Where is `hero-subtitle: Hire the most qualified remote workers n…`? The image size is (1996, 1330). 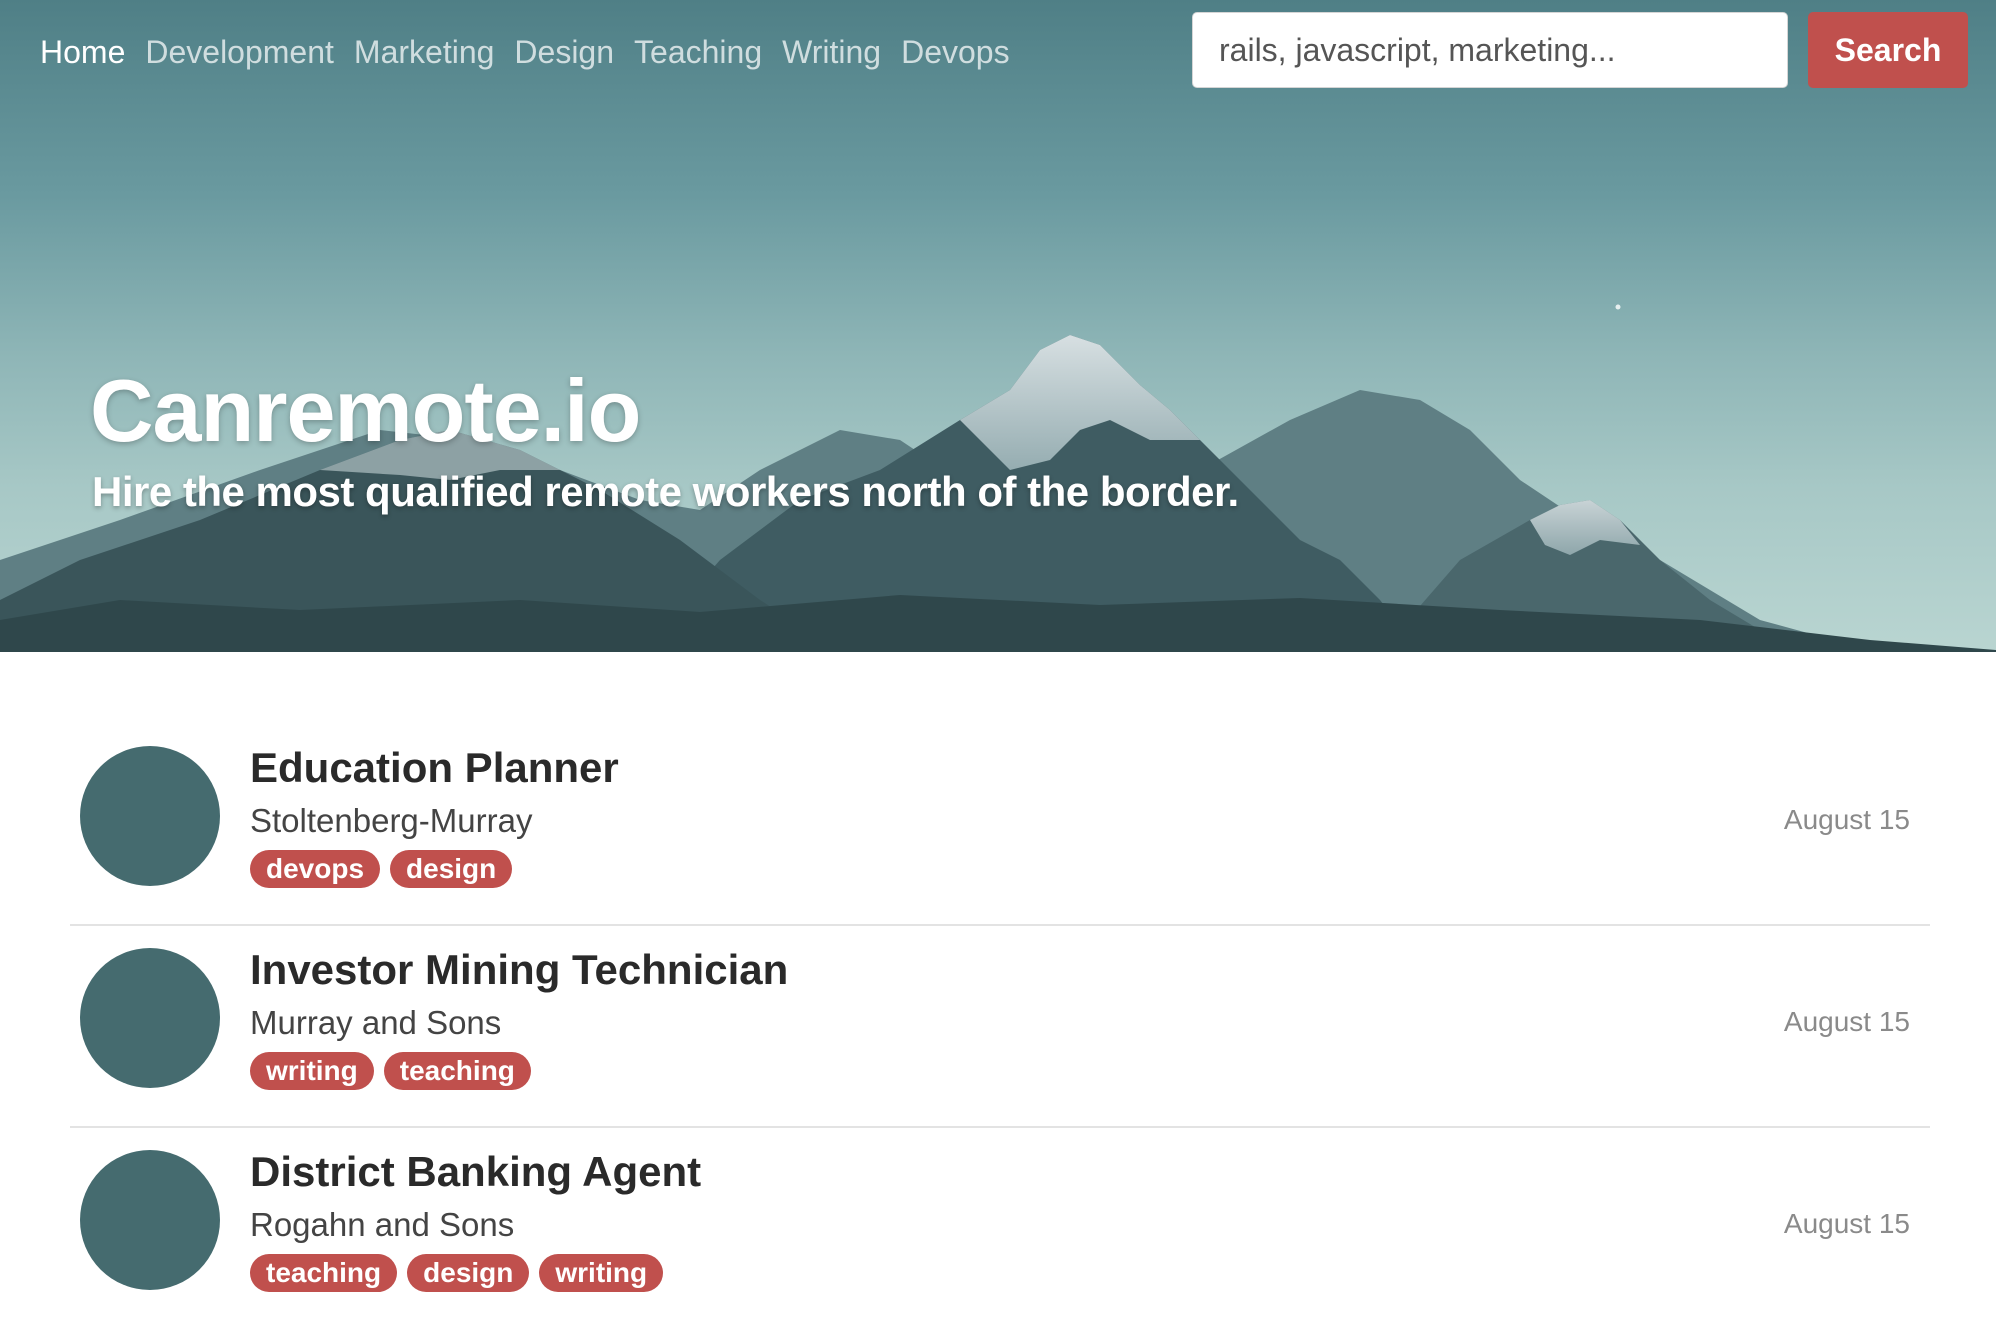 hero-subtitle: Hire the most qualified remote workers n… is located at coordinates (665, 491).